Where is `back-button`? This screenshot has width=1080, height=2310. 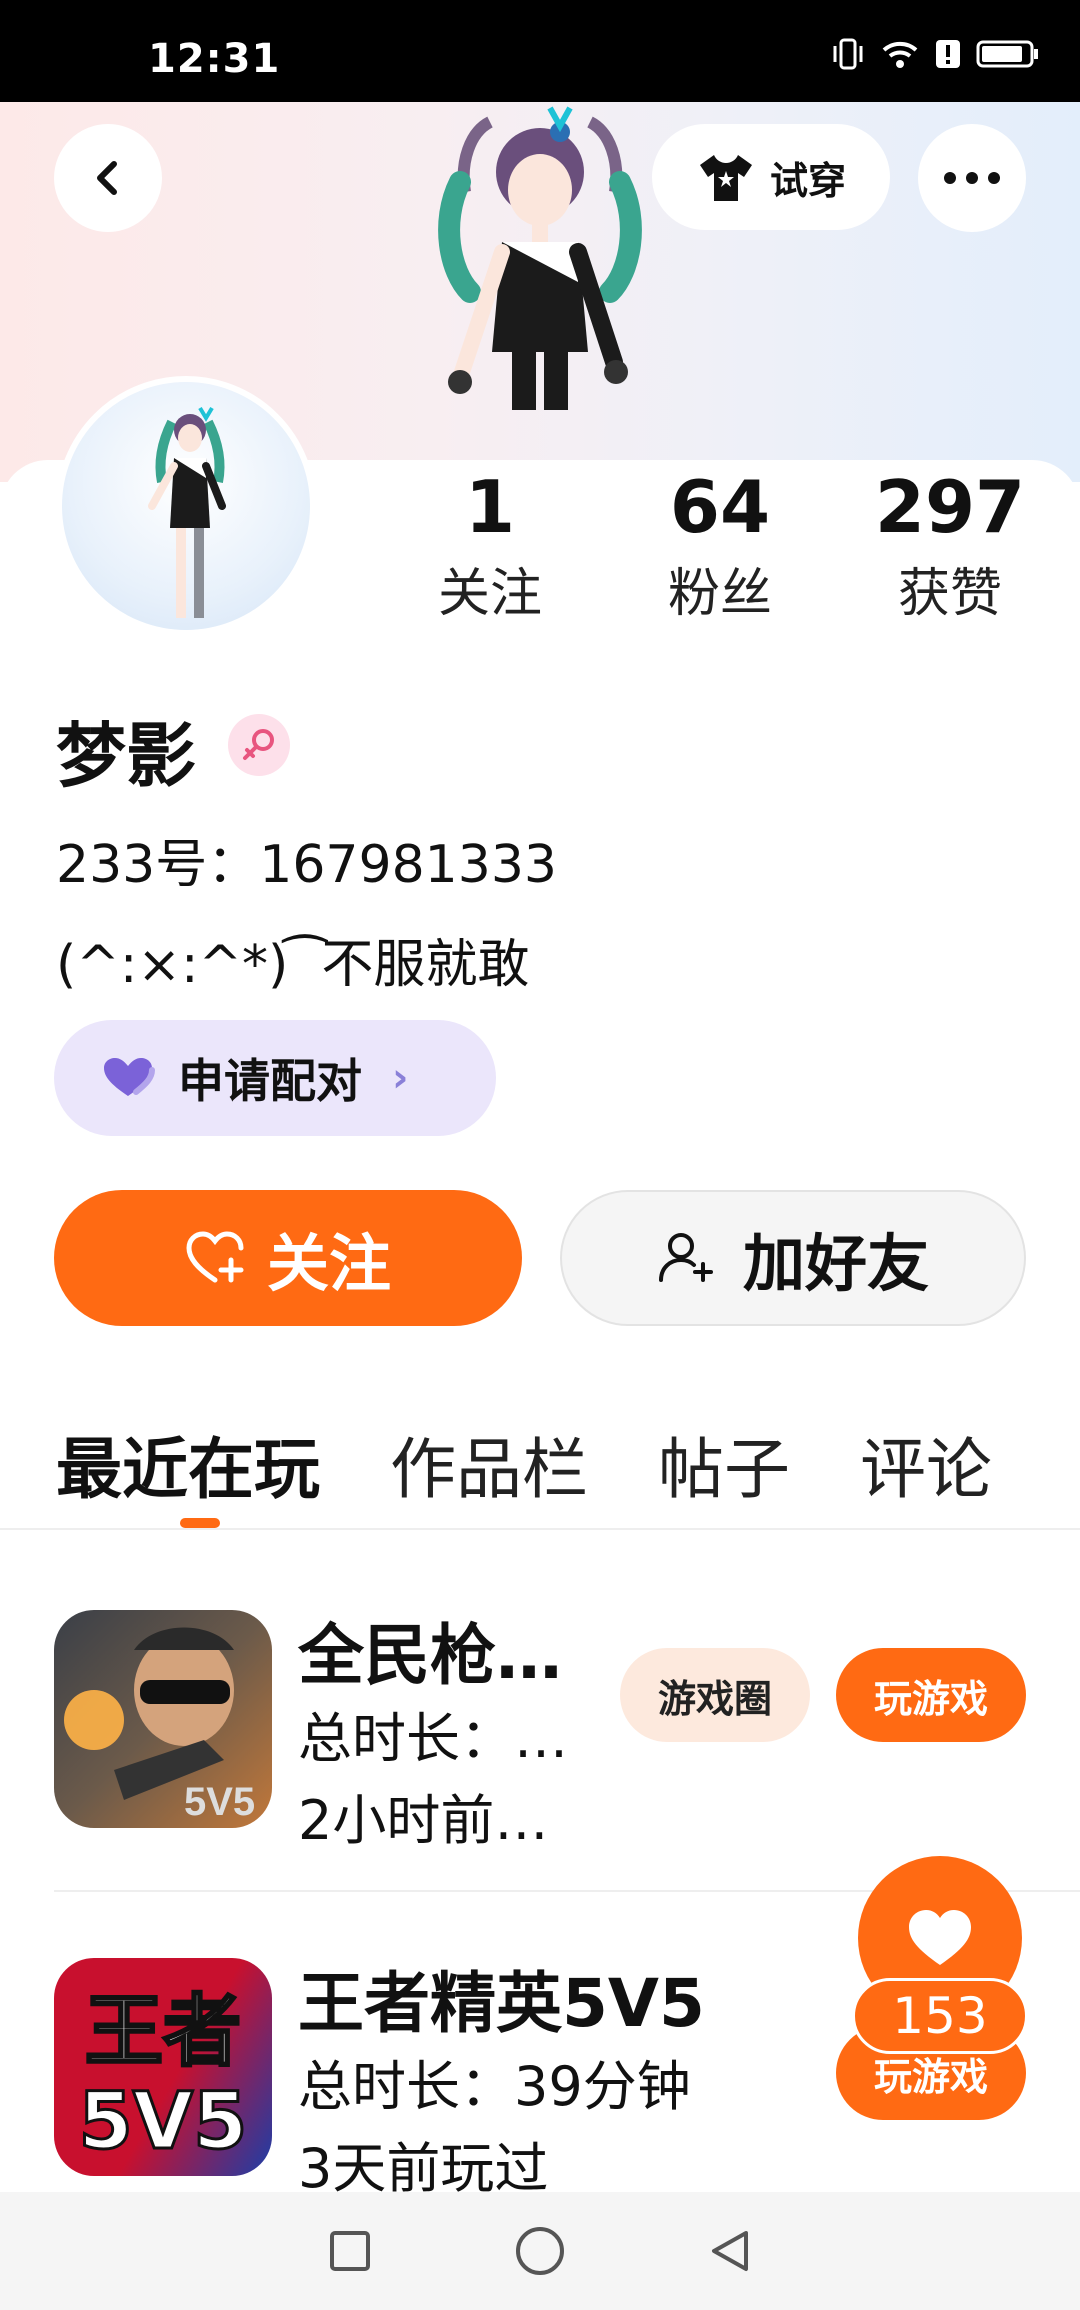
back-button is located at coordinates (108, 178).